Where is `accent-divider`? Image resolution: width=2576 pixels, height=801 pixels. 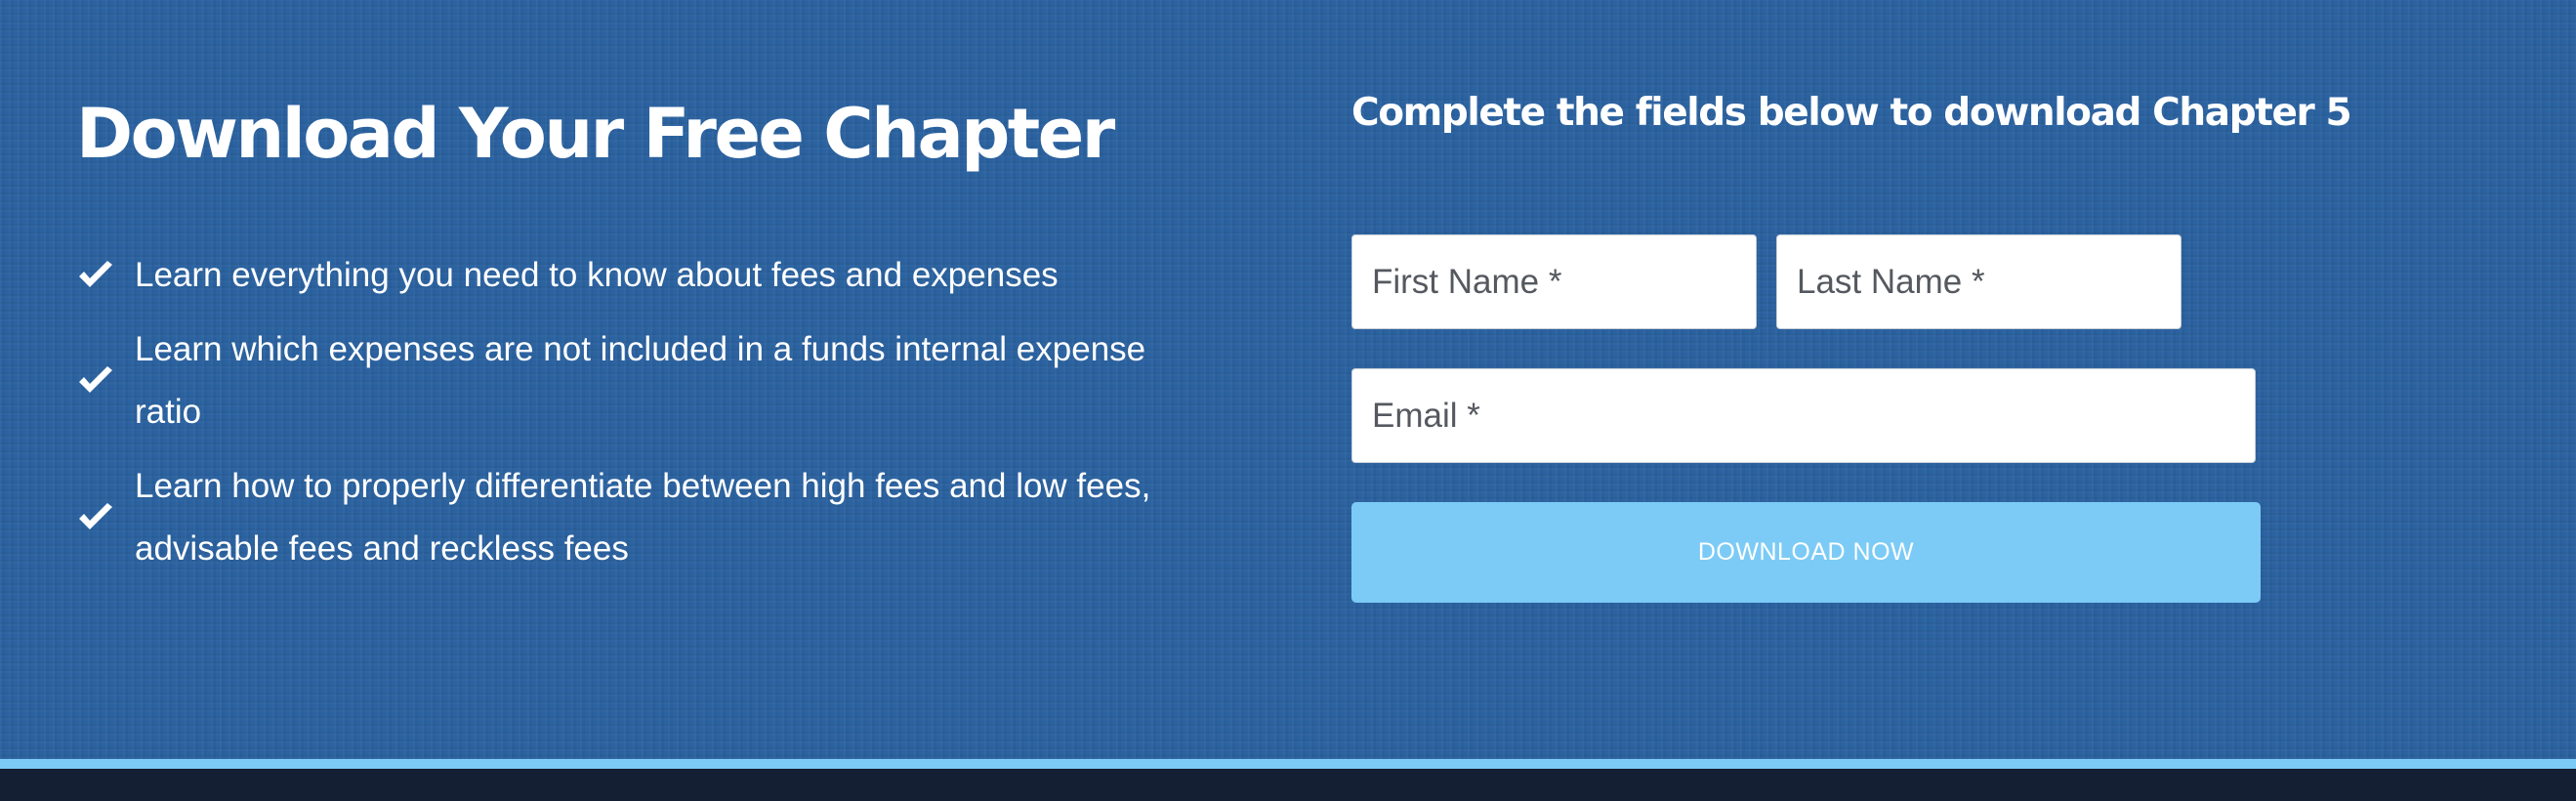
accent-divider is located at coordinates (1288, 764).